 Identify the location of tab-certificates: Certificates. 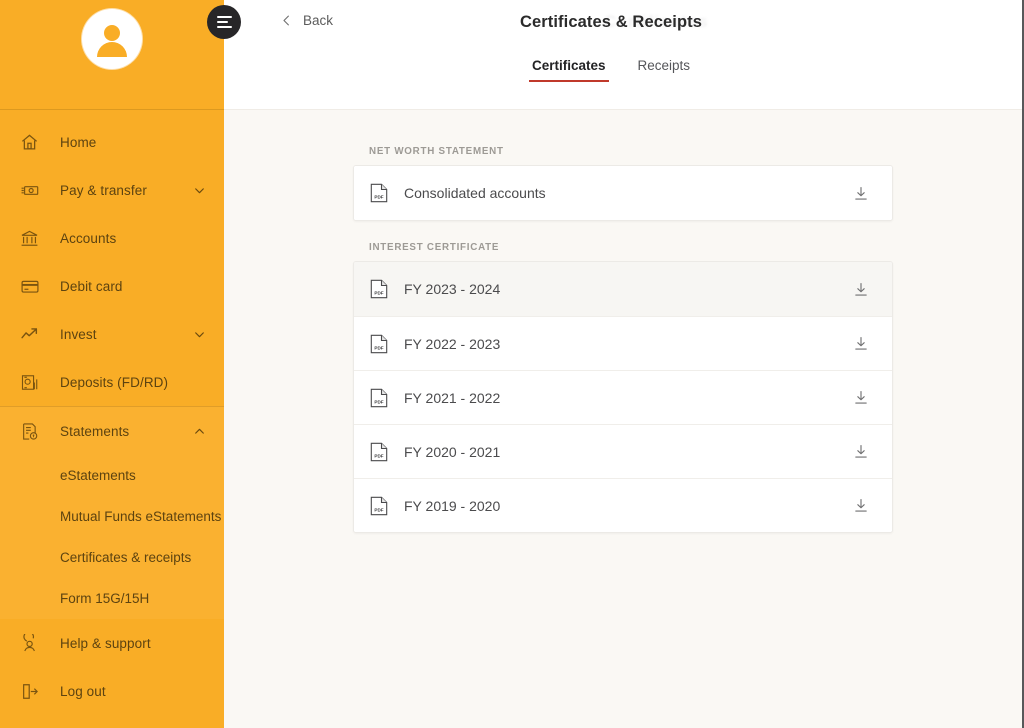
(568, 70).